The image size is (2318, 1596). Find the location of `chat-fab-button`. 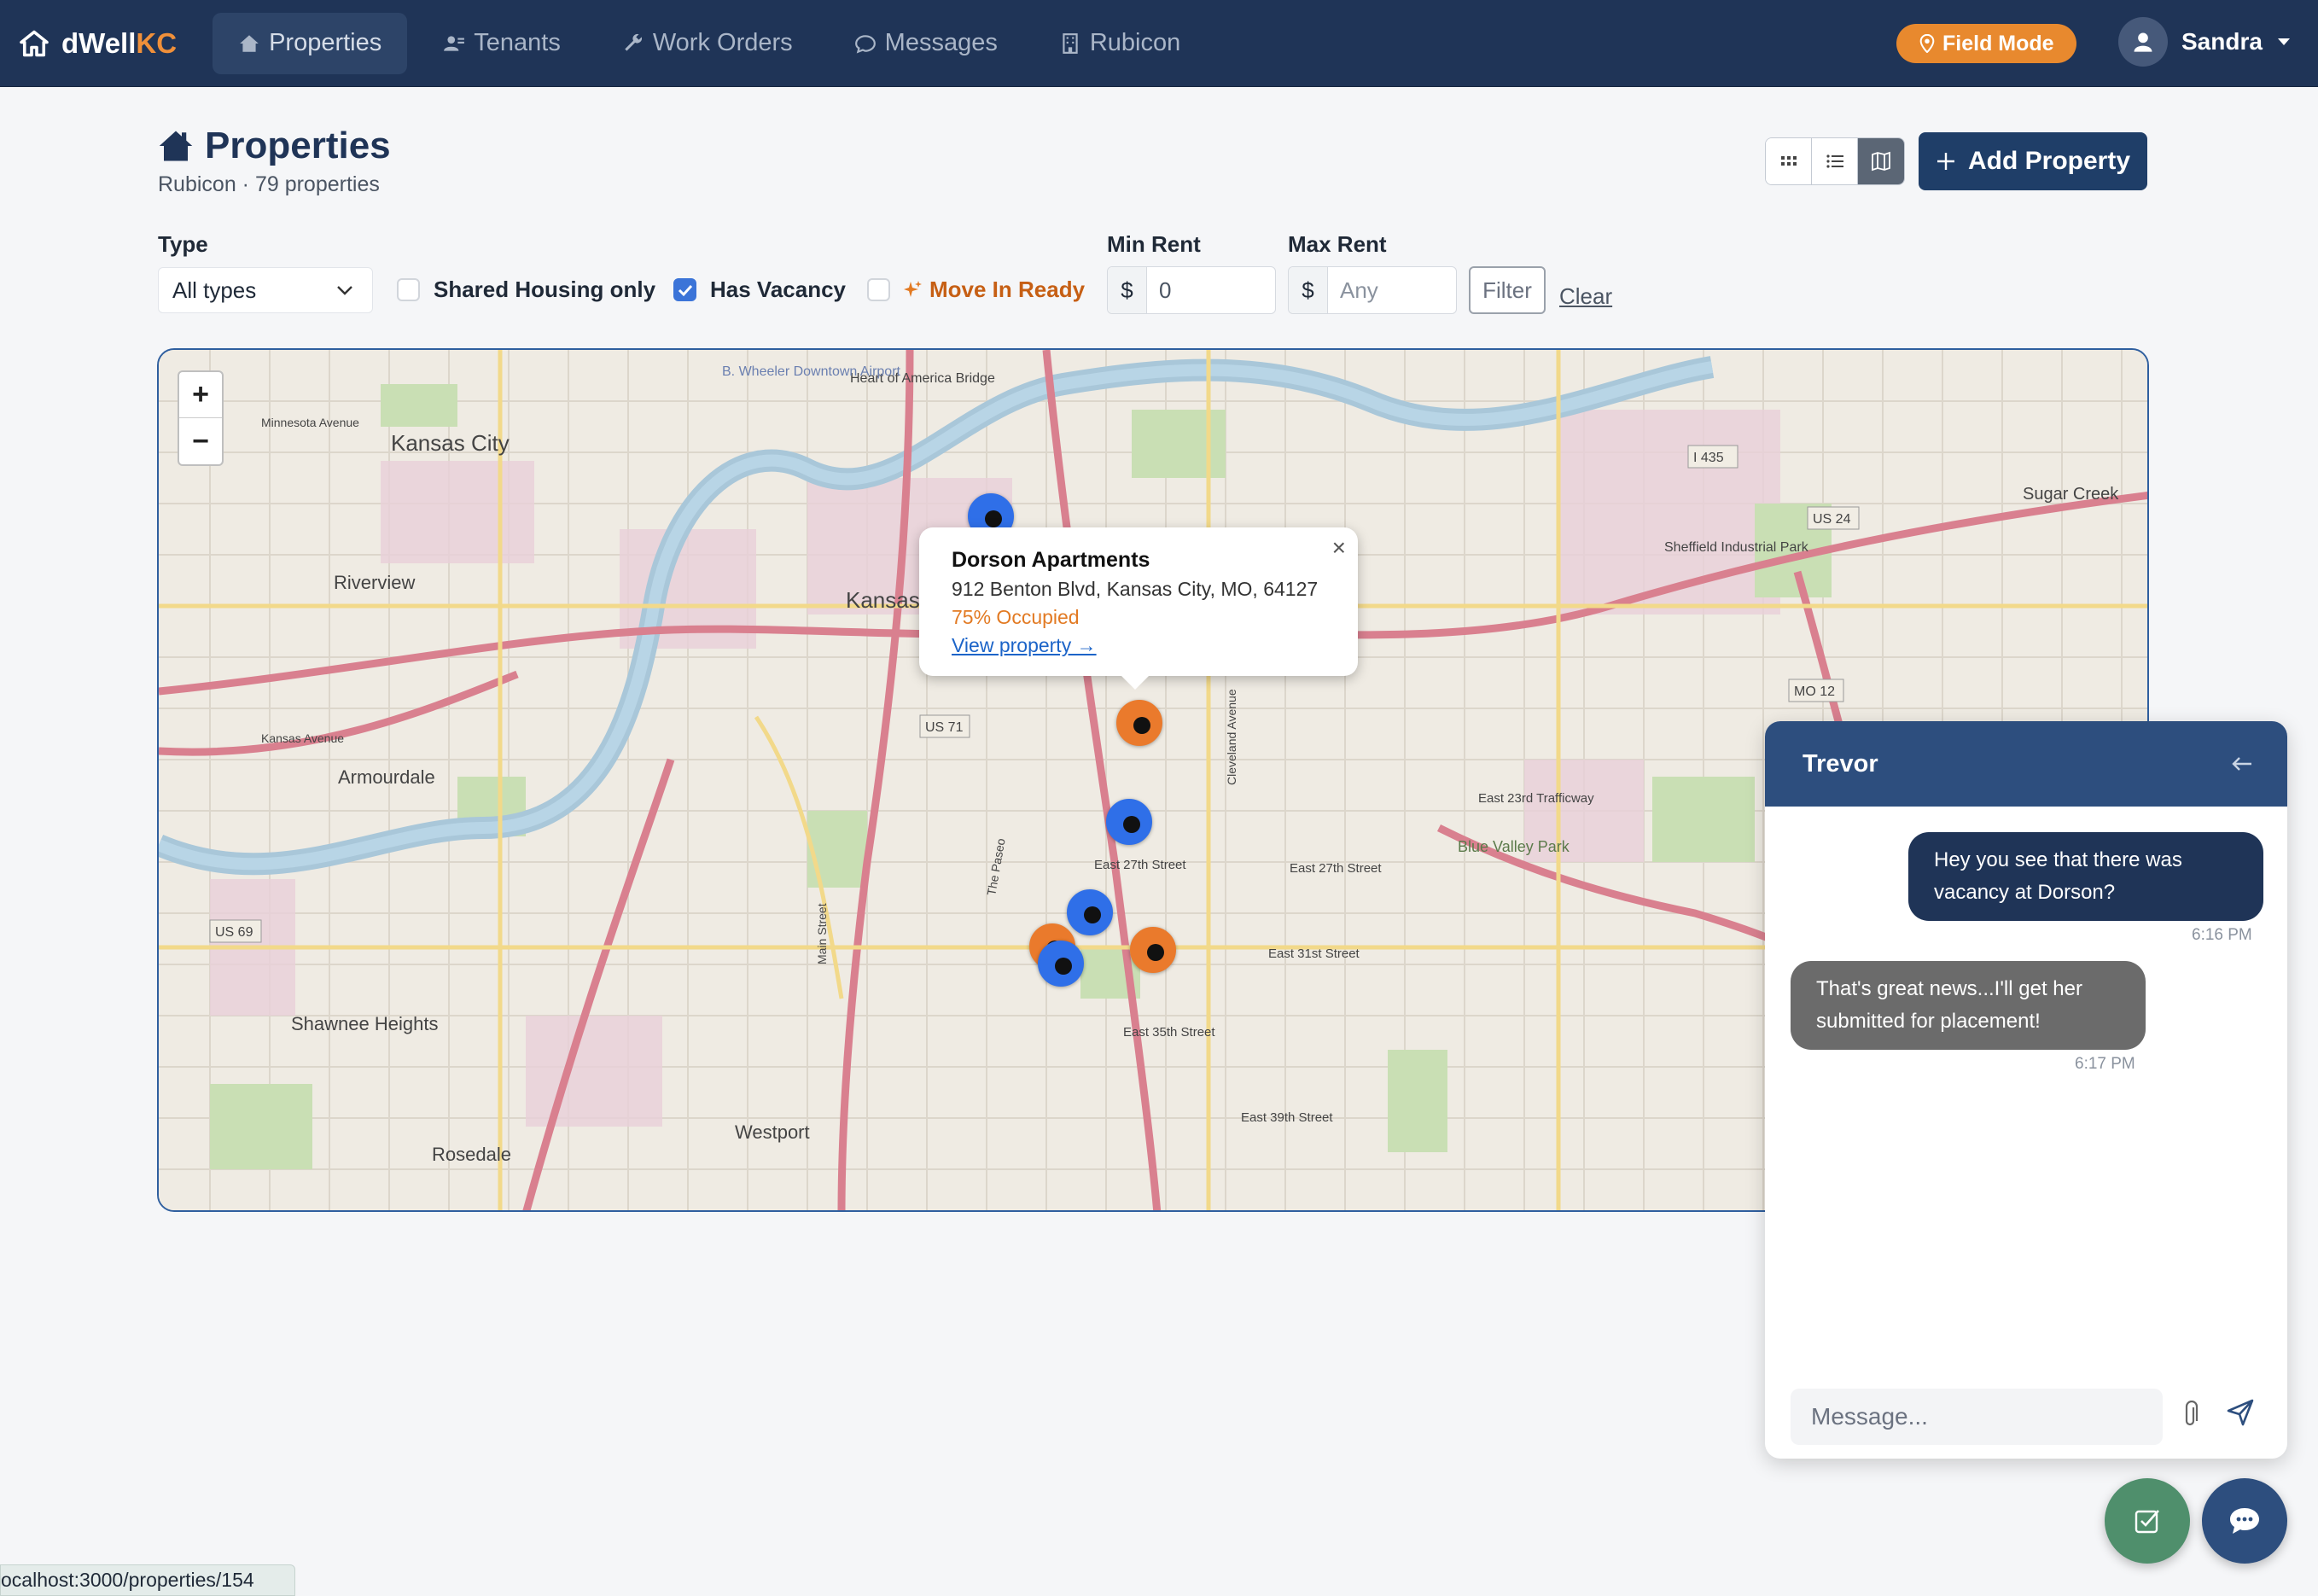

chat-fab-button is located at coordinates (2244, 1521).